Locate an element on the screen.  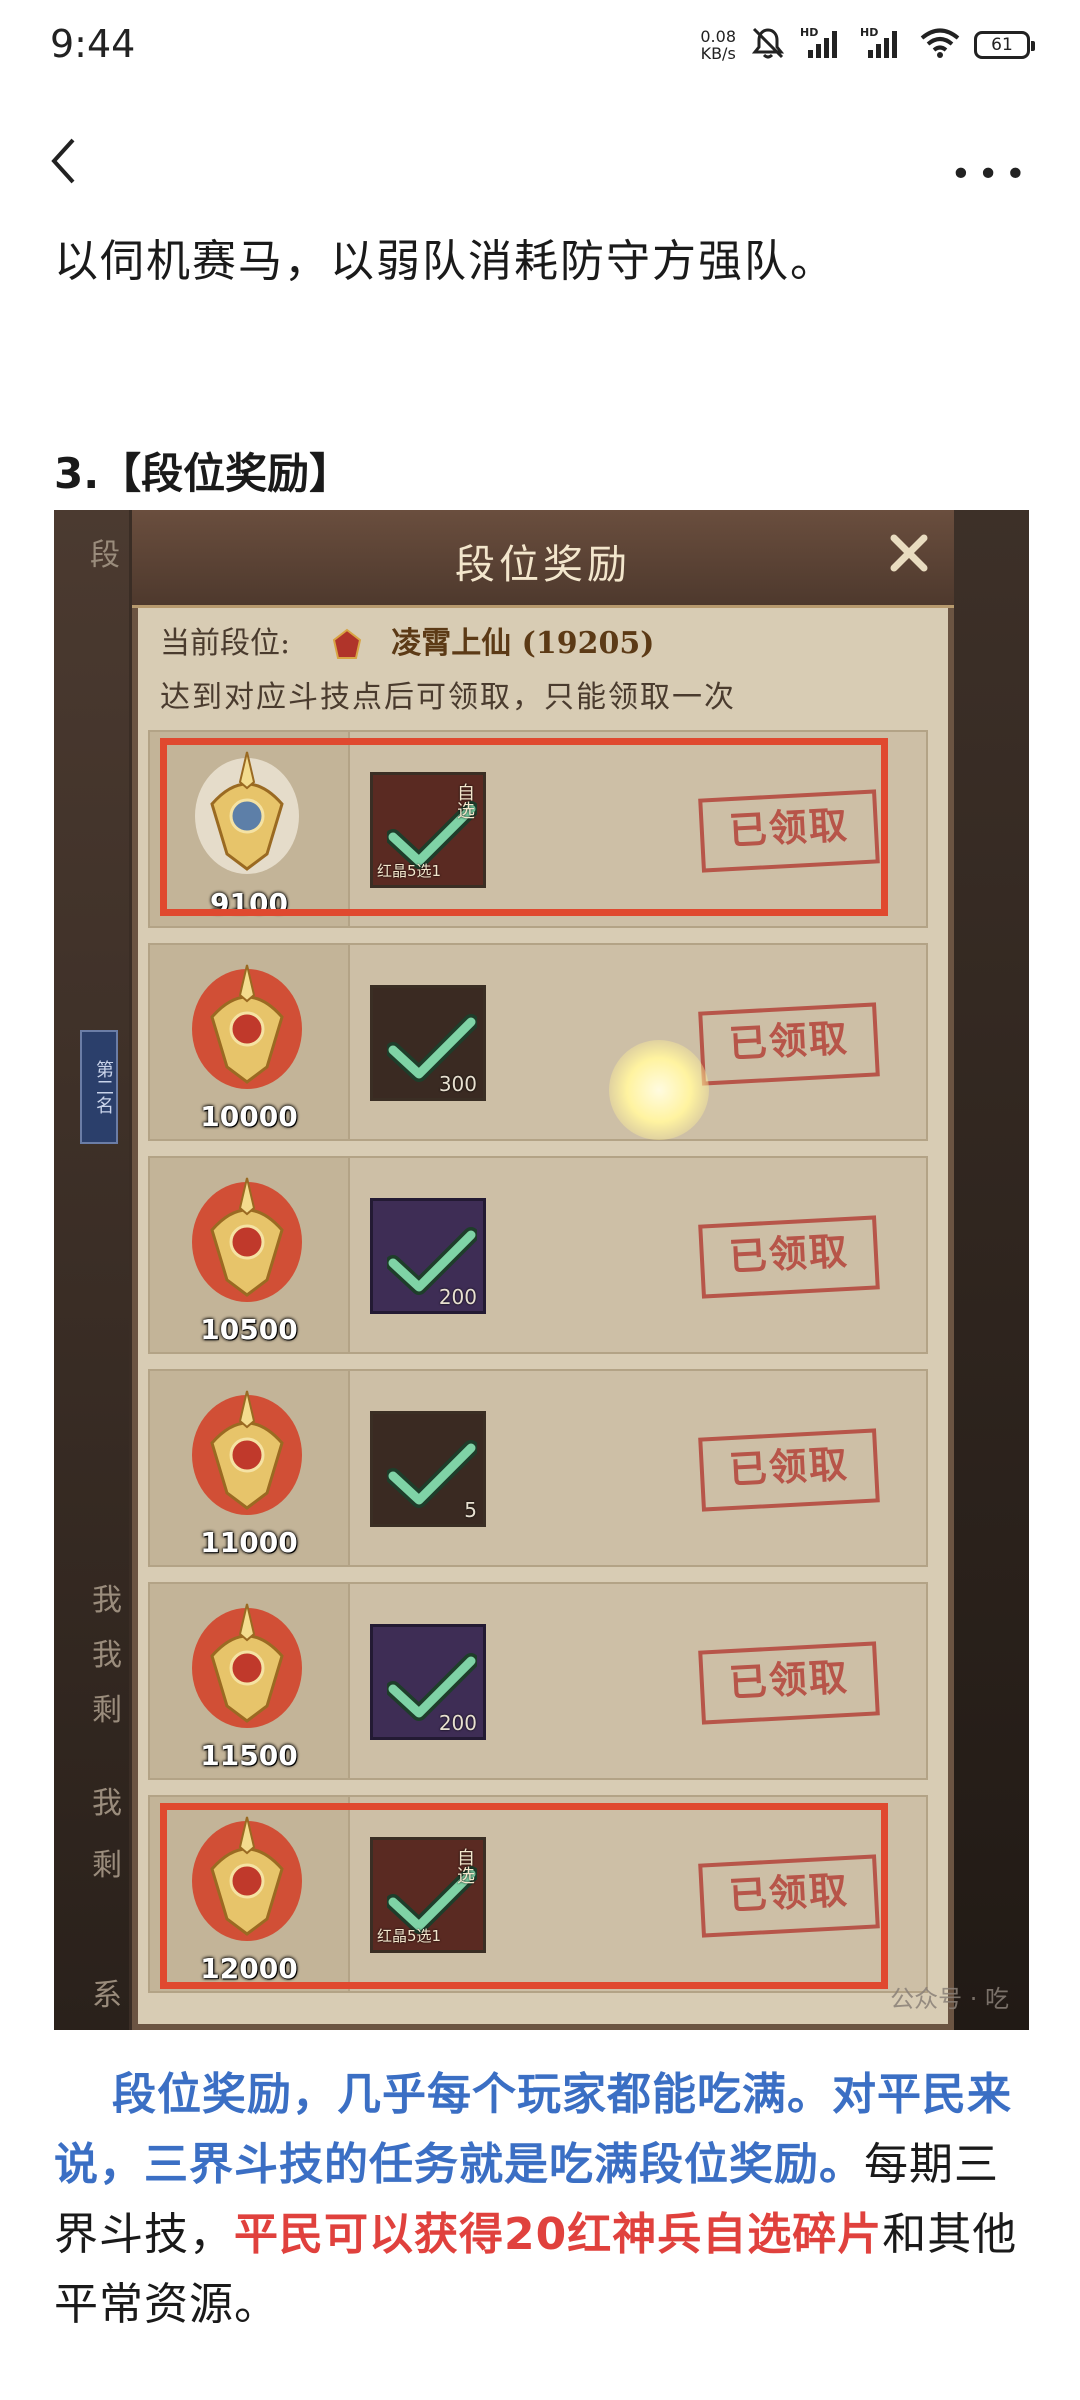
watermark: 公众号 · 吃 is located at coordinates (949, 1999).